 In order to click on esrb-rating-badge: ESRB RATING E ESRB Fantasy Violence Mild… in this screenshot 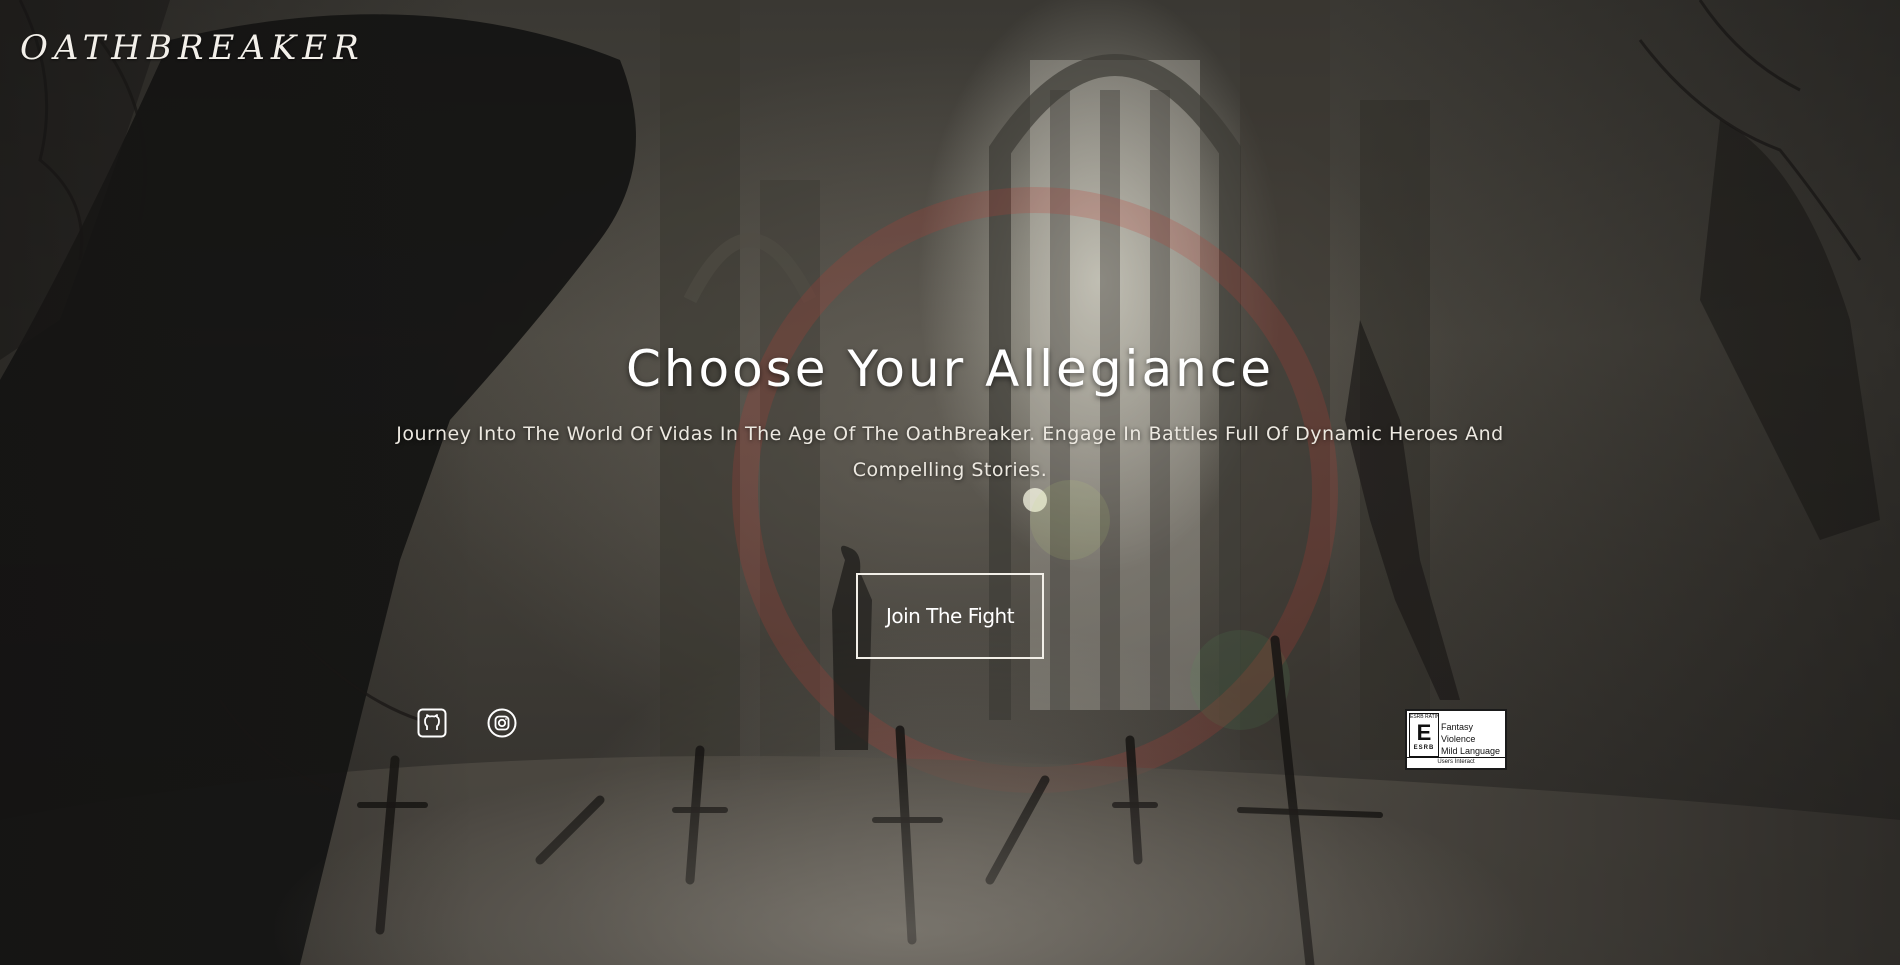, I will do `click(1456, 739)`.